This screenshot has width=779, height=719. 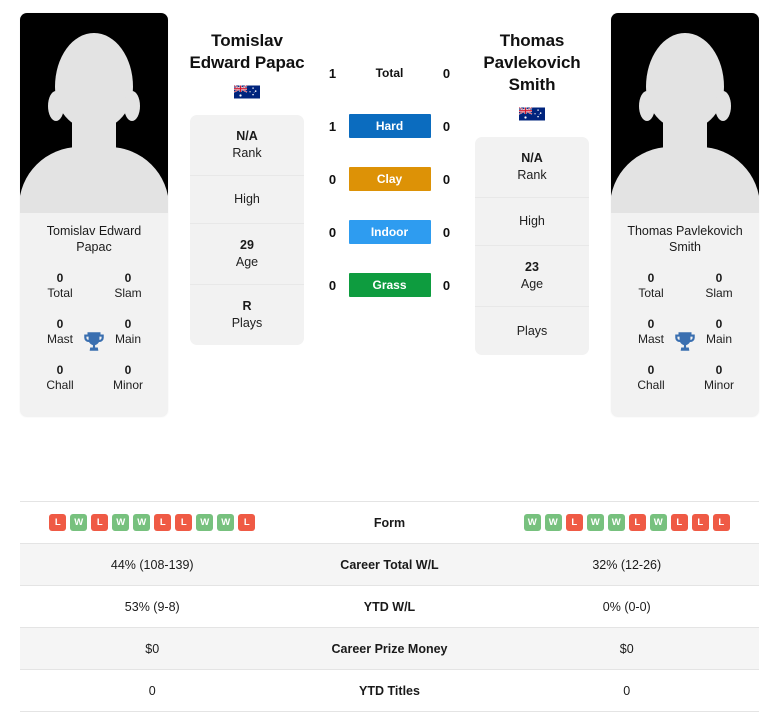 What do you see at coordinates (332, 73) in the screenshot?
I see `h2h-total-left-count: 1` at bounding box center [332, 73].